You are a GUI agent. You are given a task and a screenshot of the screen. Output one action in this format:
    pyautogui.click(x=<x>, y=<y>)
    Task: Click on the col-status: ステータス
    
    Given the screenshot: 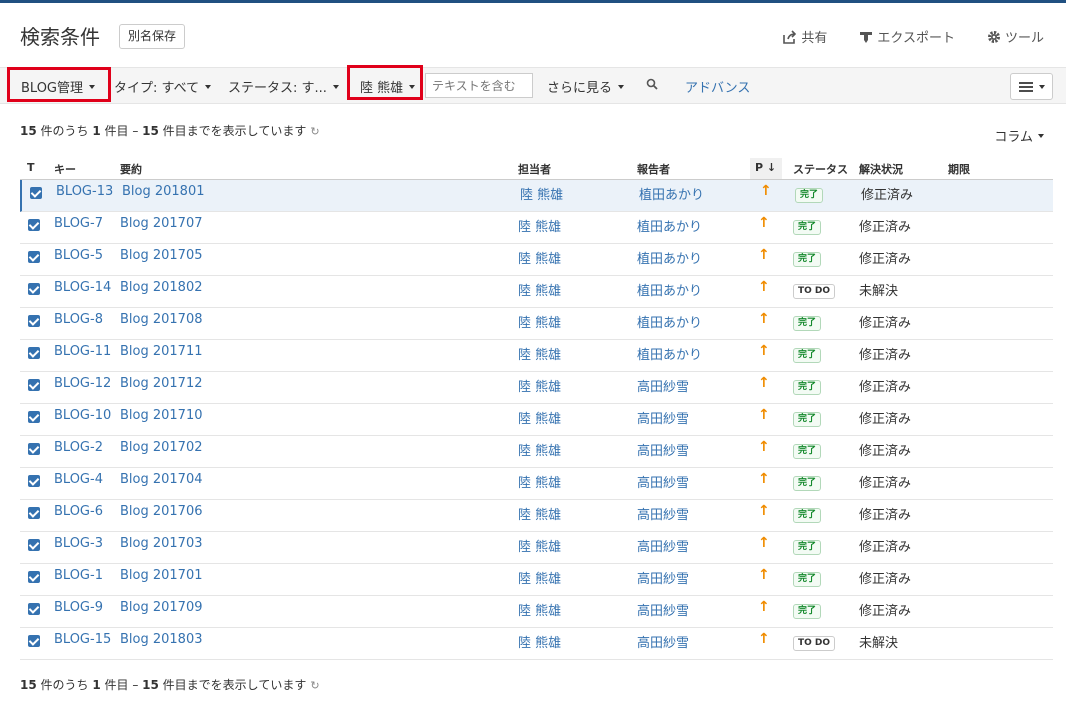 What is the action you would take?
    pyautogui.click(x=820, y=169)
    